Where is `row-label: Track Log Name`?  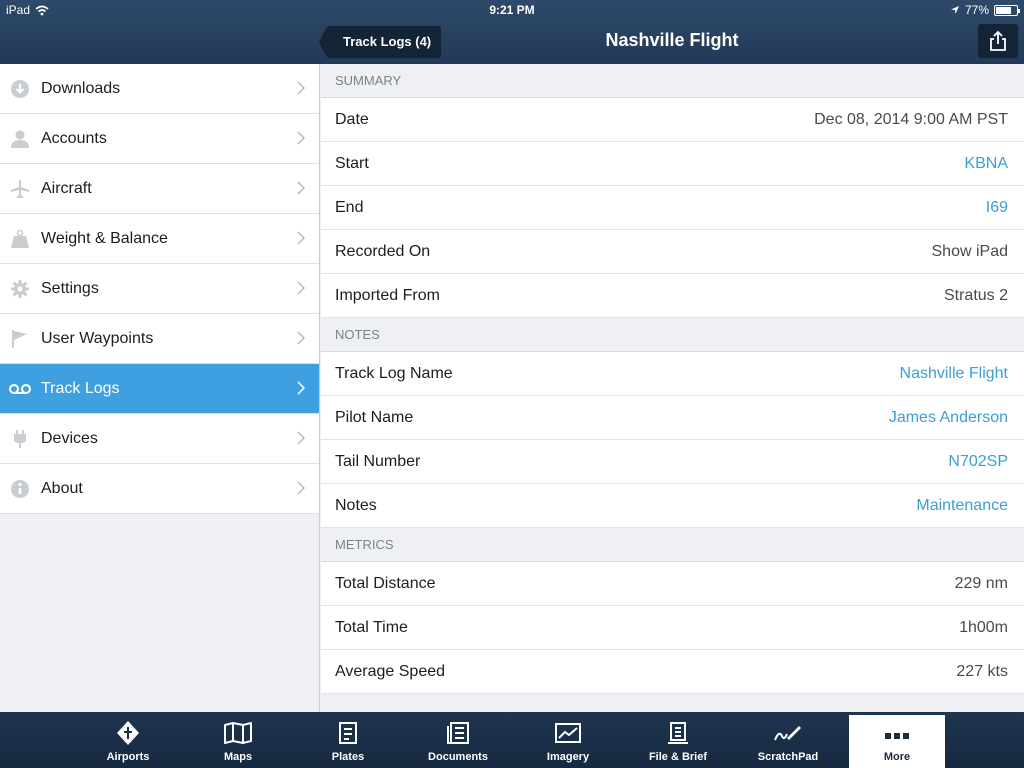
row-label: Track Log Name is located at coordinates (394, 373).